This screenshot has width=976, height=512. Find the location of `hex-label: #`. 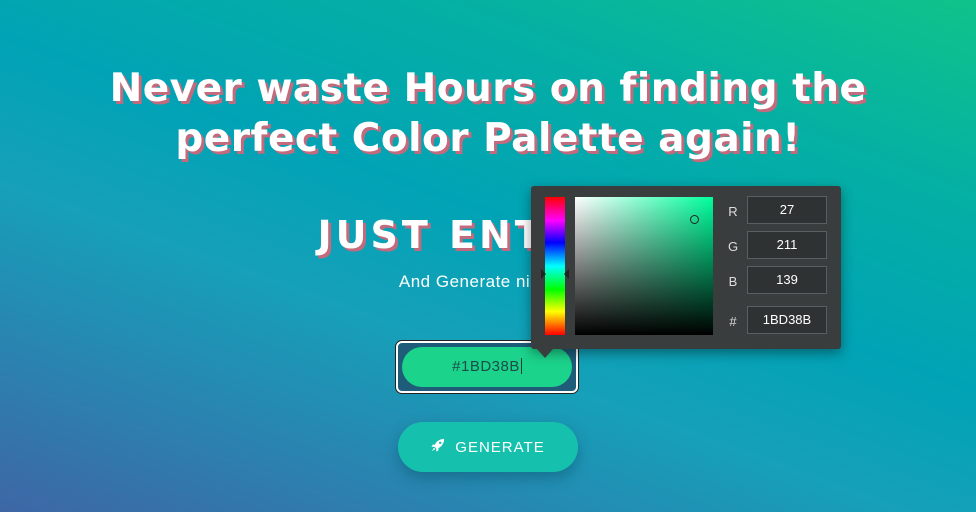

hex-label: # is located at coordinates (733, 321).